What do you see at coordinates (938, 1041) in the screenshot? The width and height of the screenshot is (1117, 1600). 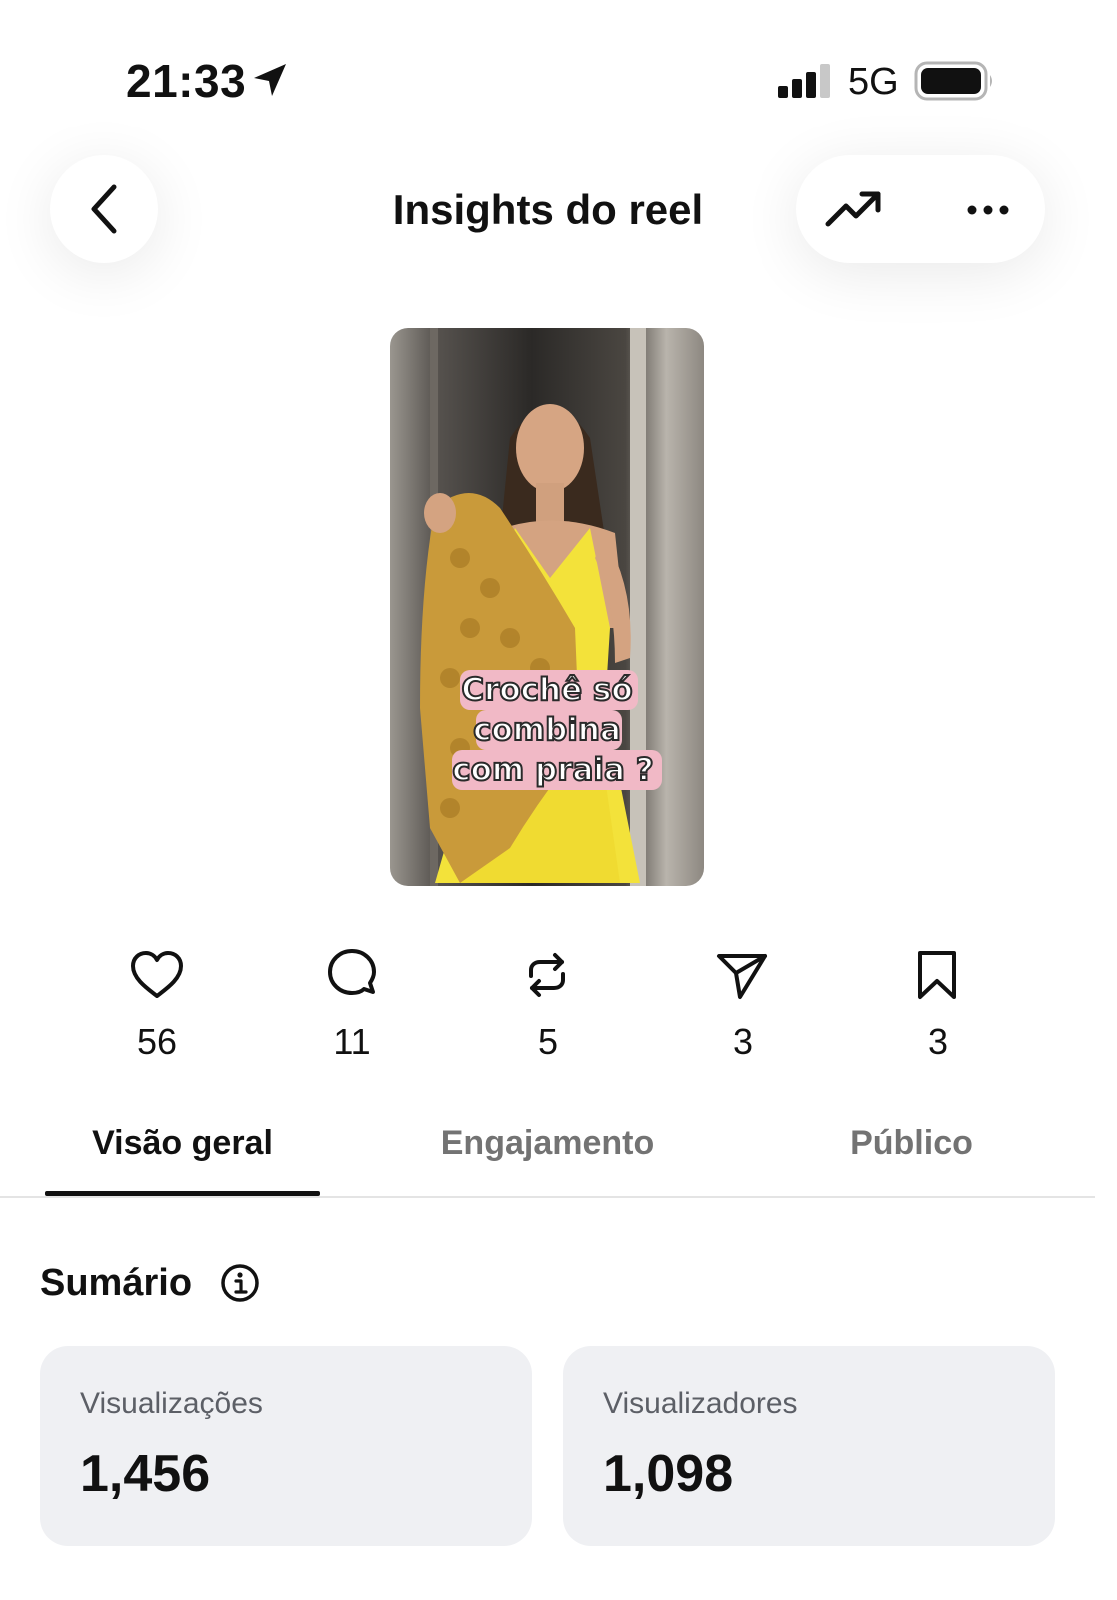 I see `saves-count: 3` at bounding box center [938, 1041].